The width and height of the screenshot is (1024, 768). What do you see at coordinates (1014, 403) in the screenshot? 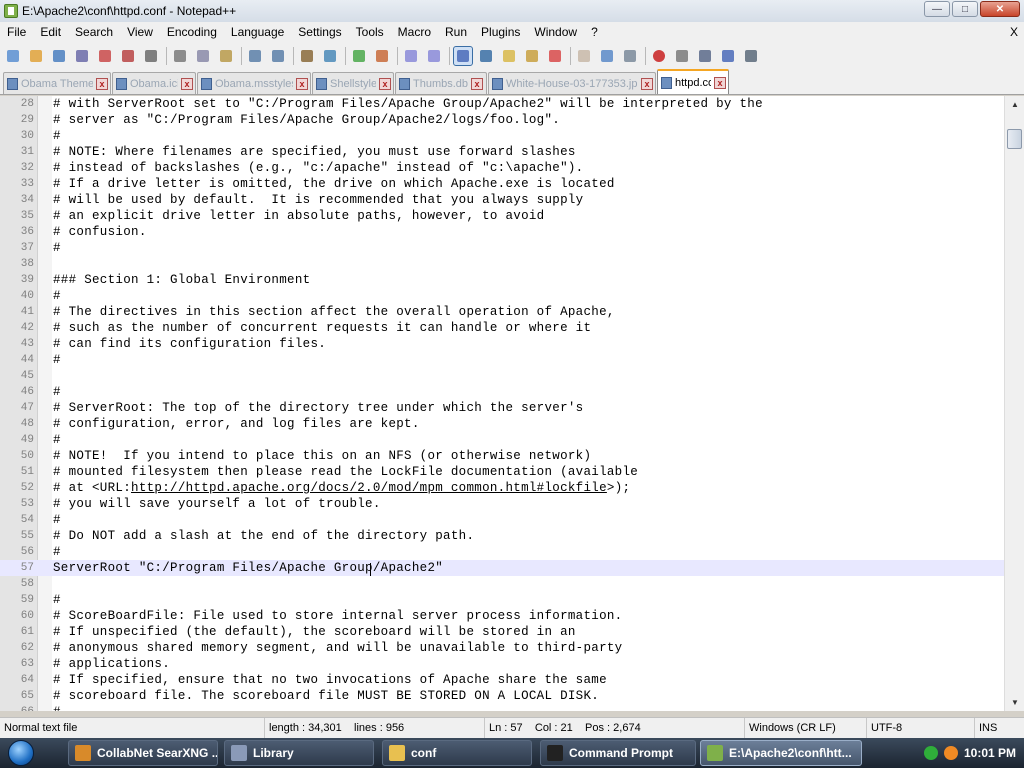
I see `vertical-scrollbar: ▲ ▼` at bounding box center [1014, 403].